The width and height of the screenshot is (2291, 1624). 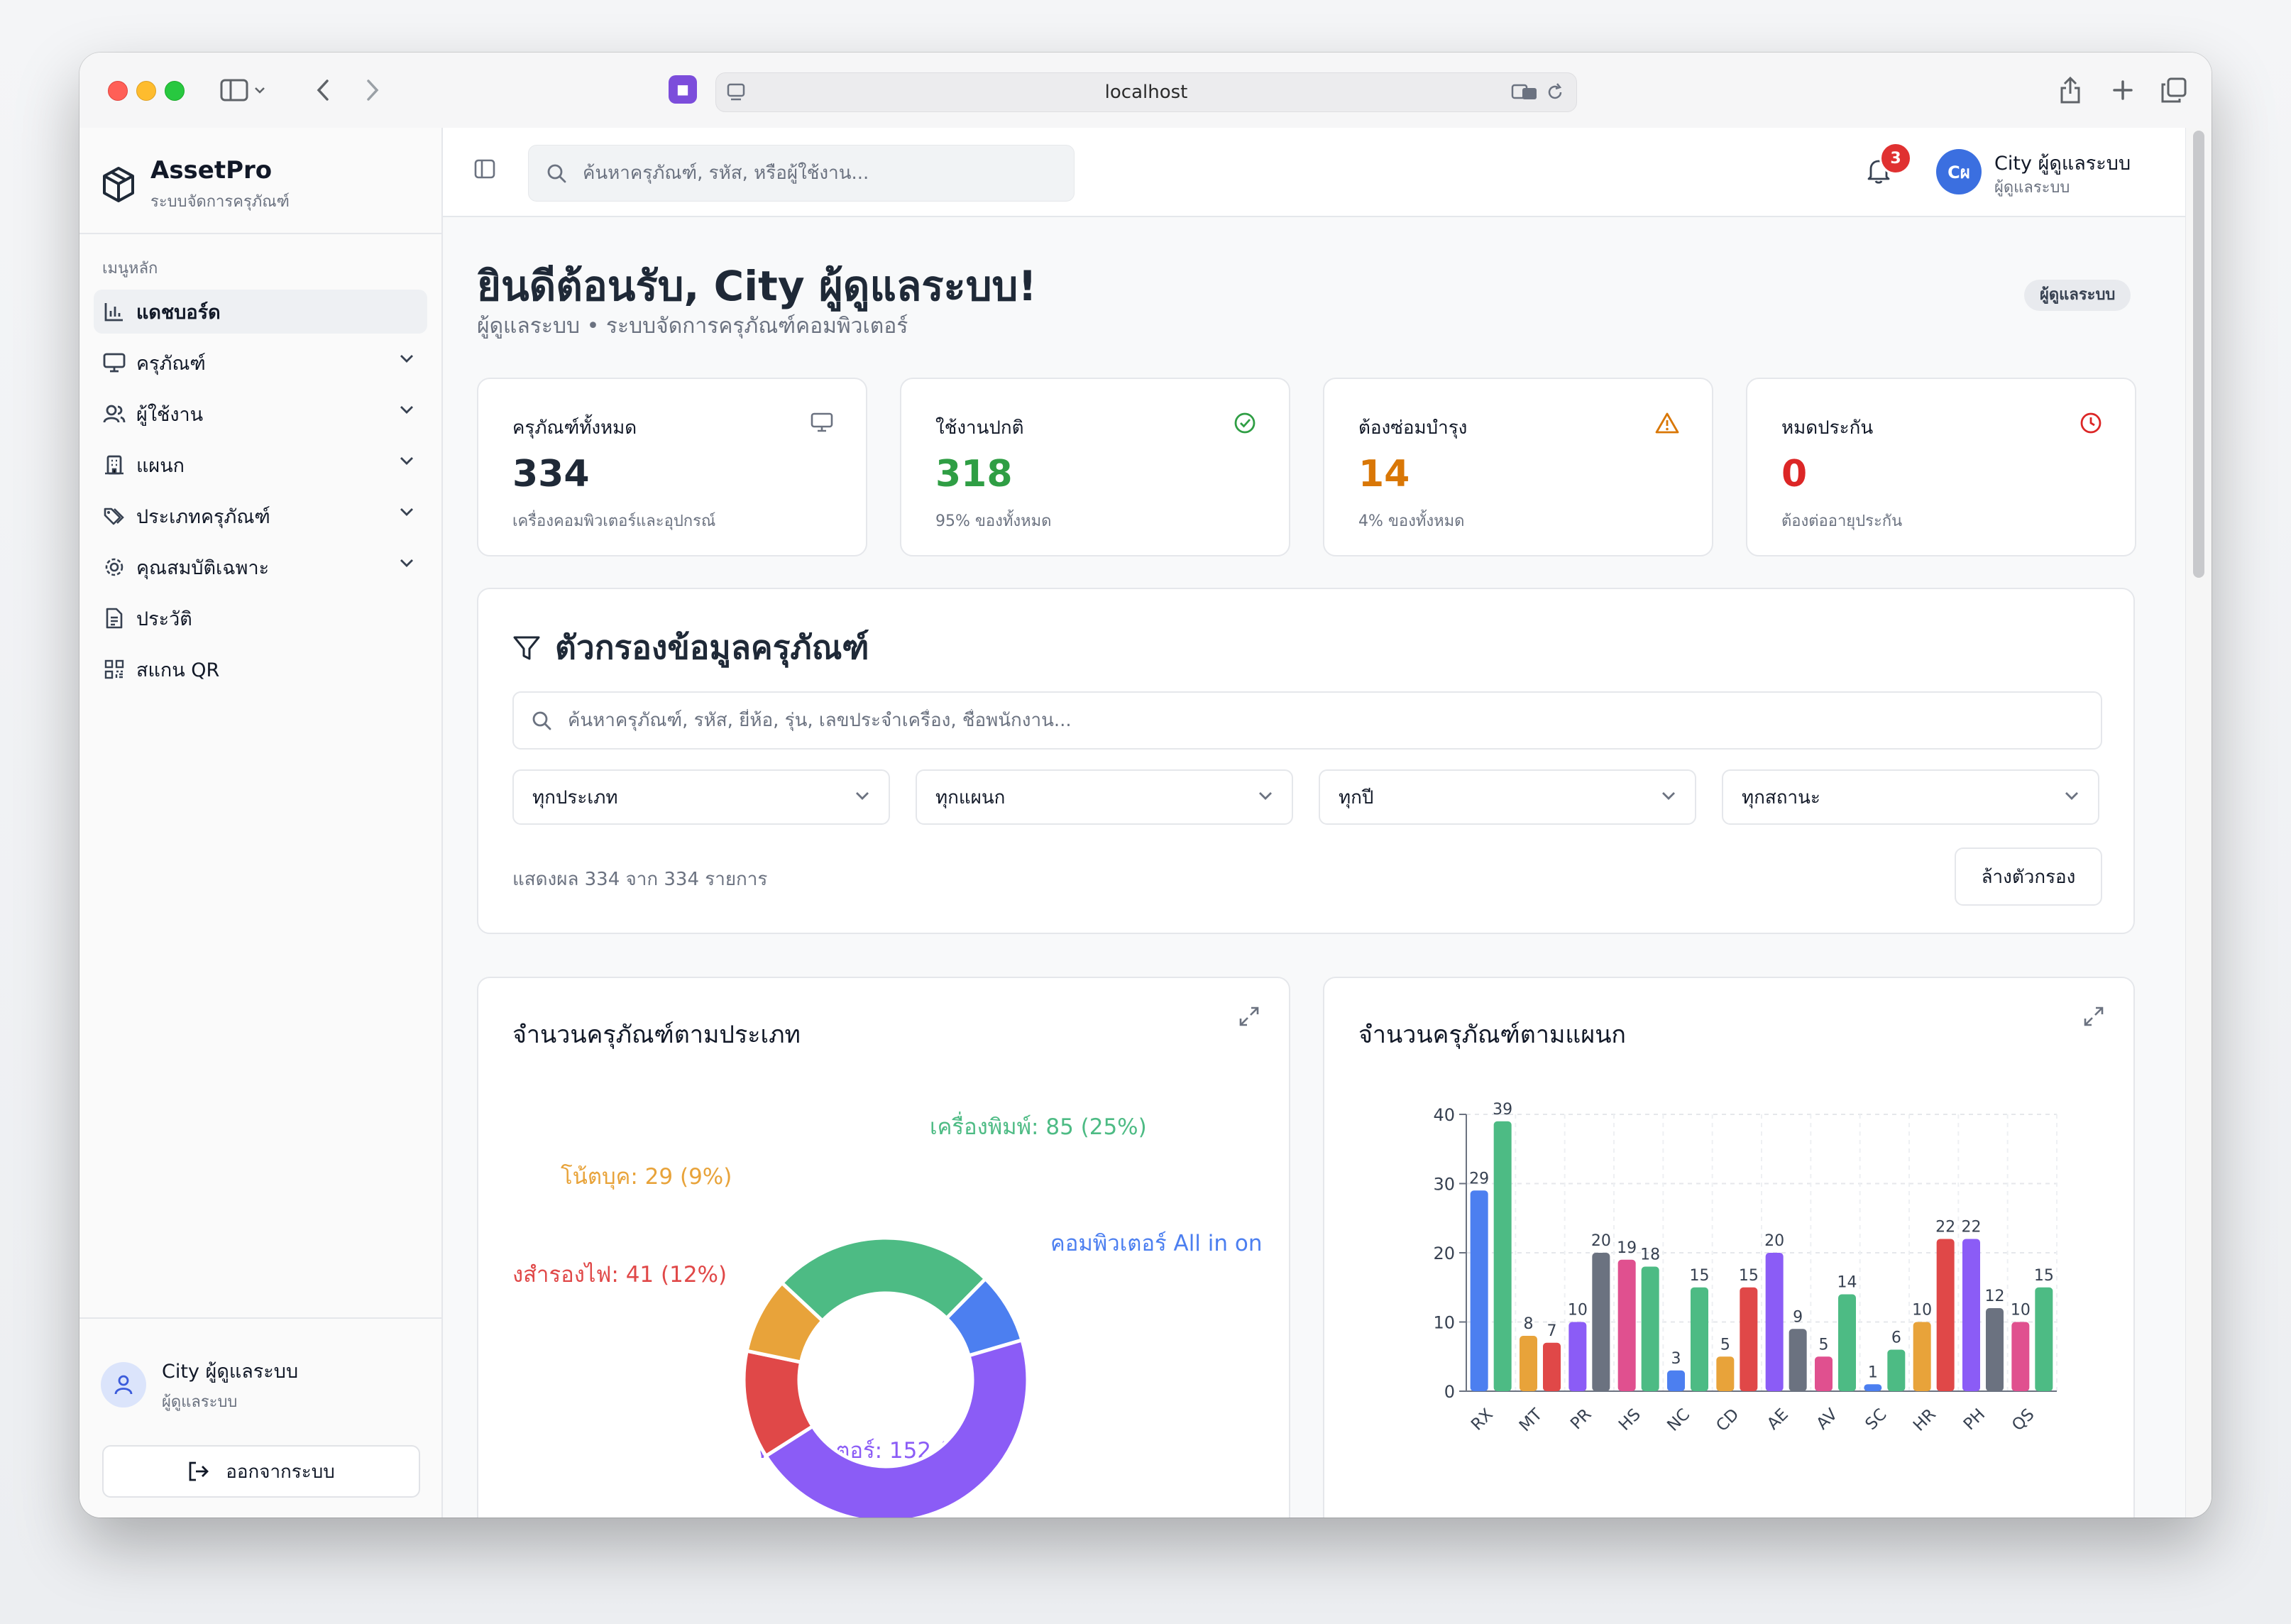 I want to click on clear-filters-button: ล้างตัวกรอง, so click(x=2028, y=876).